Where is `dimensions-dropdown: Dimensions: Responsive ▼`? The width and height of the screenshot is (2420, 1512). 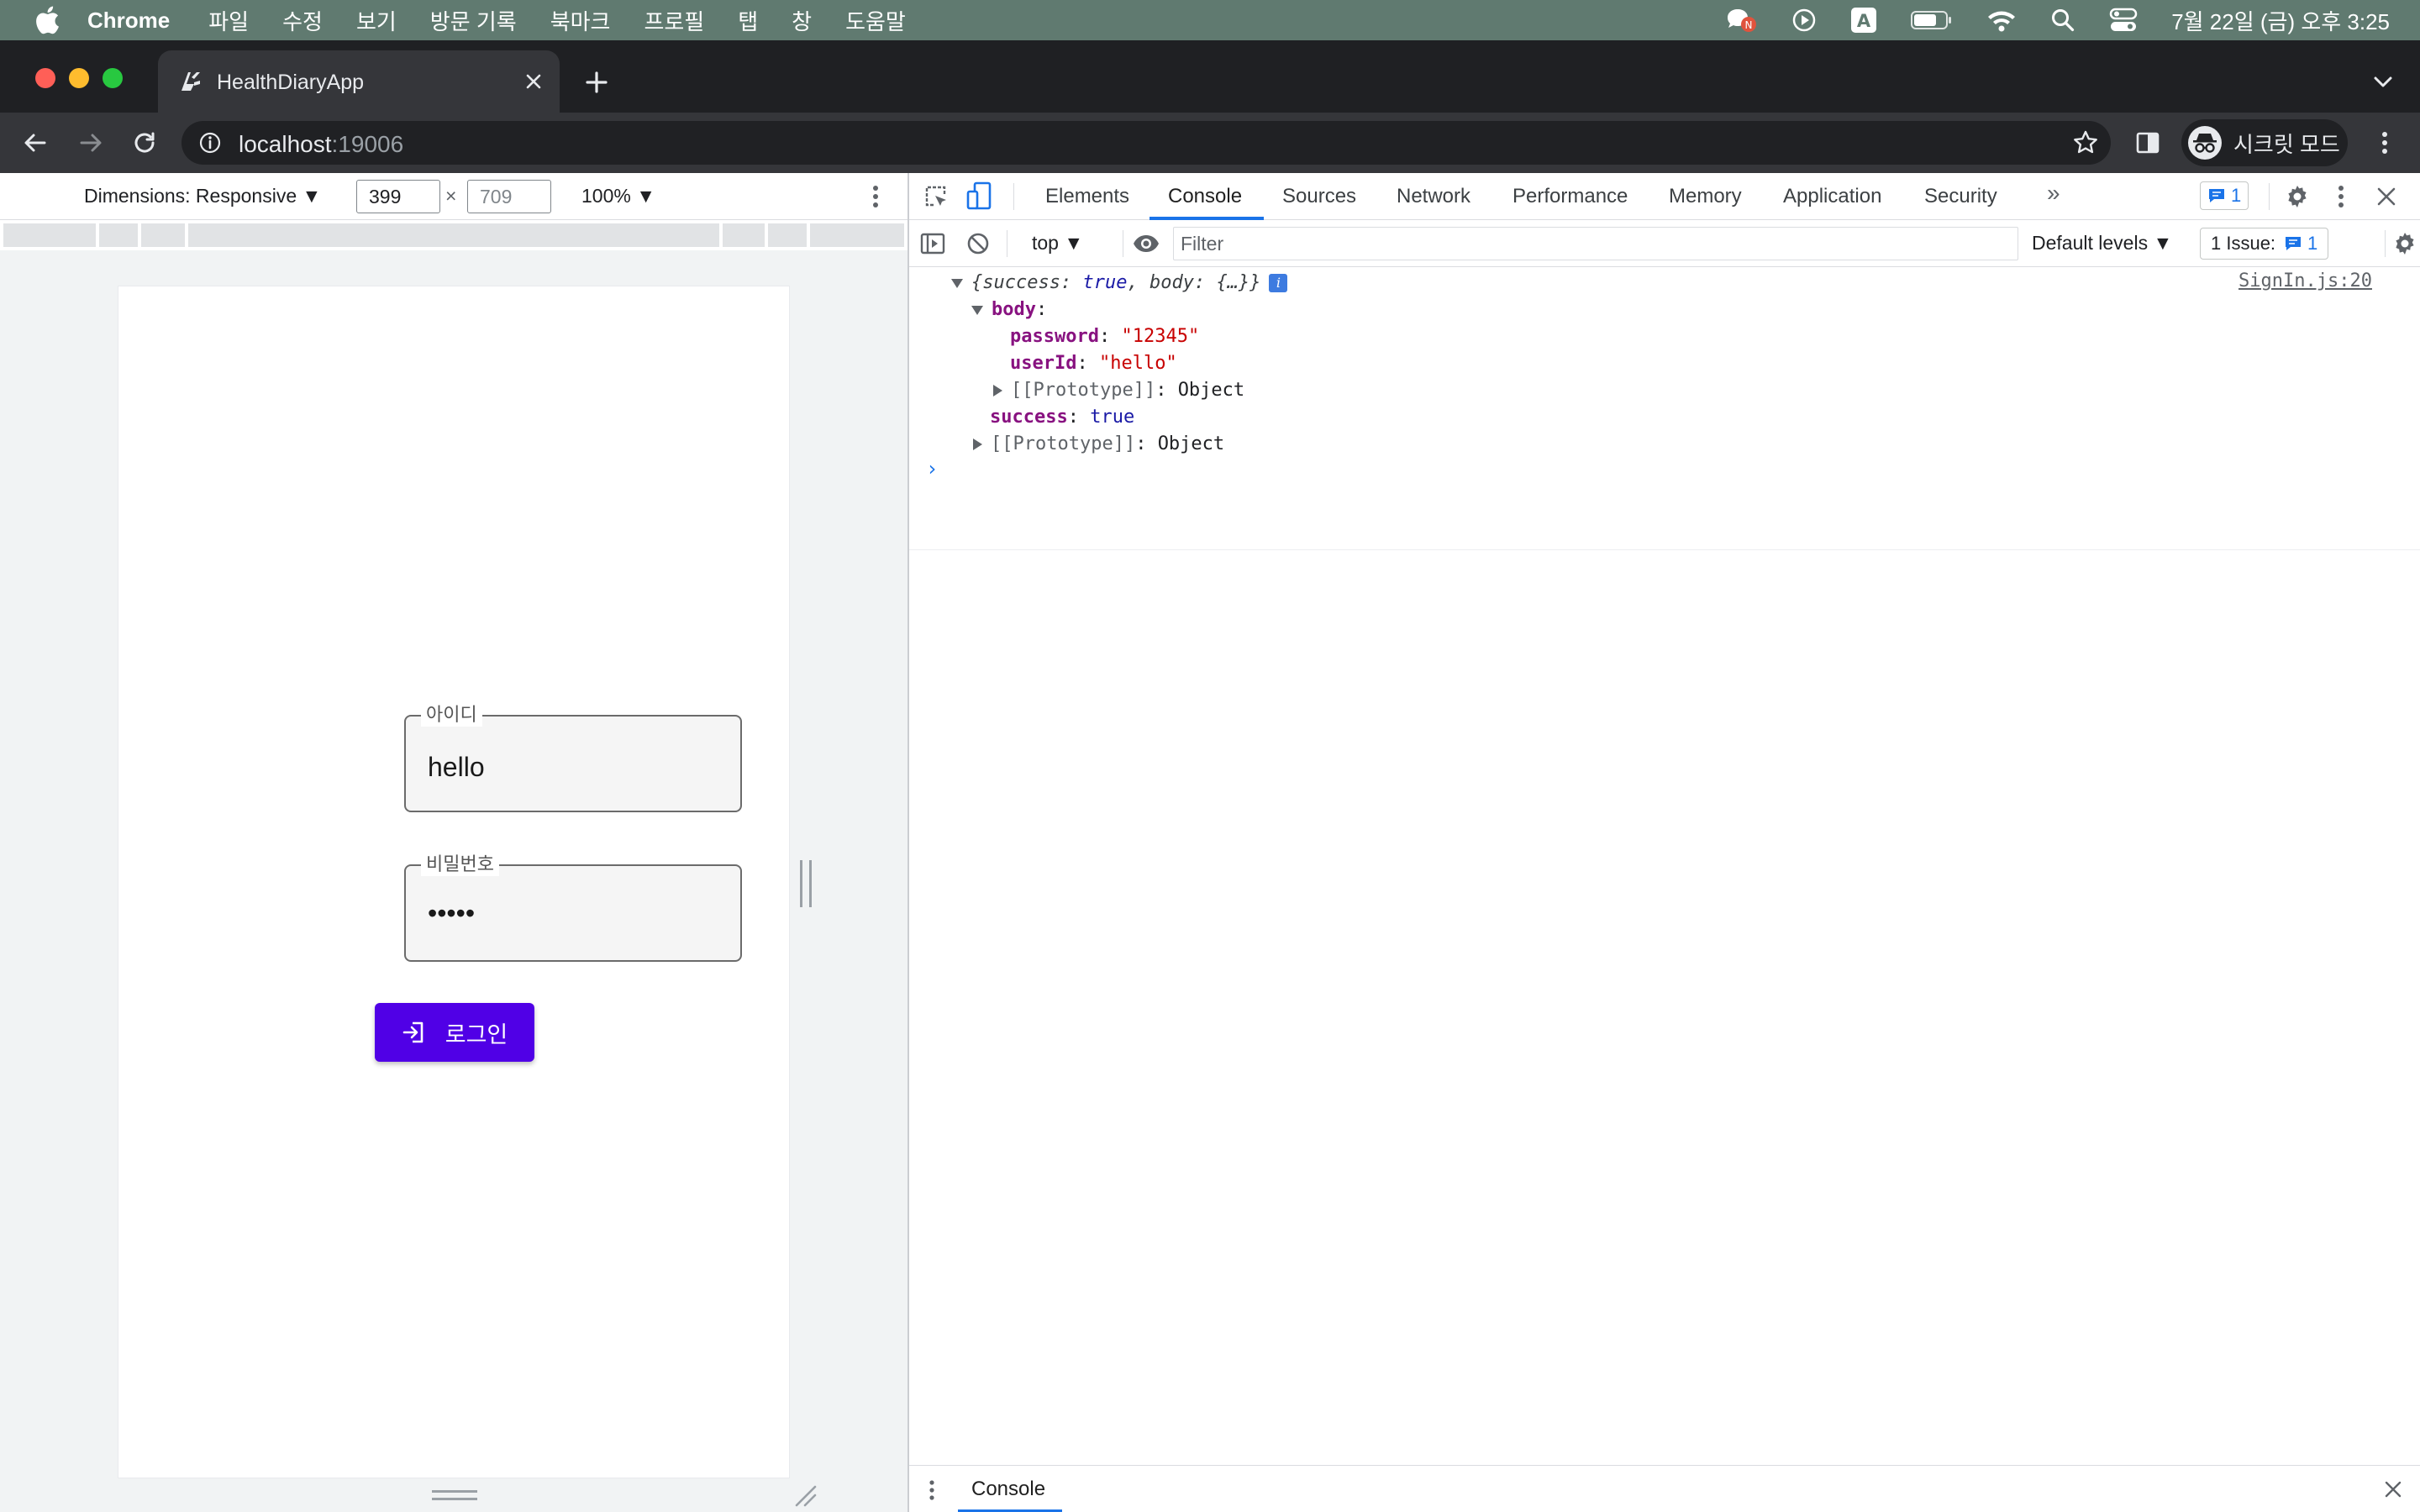
dimensions-dropdown: Dimensions: Responsive ▼ is located at coordinates (202, 196).